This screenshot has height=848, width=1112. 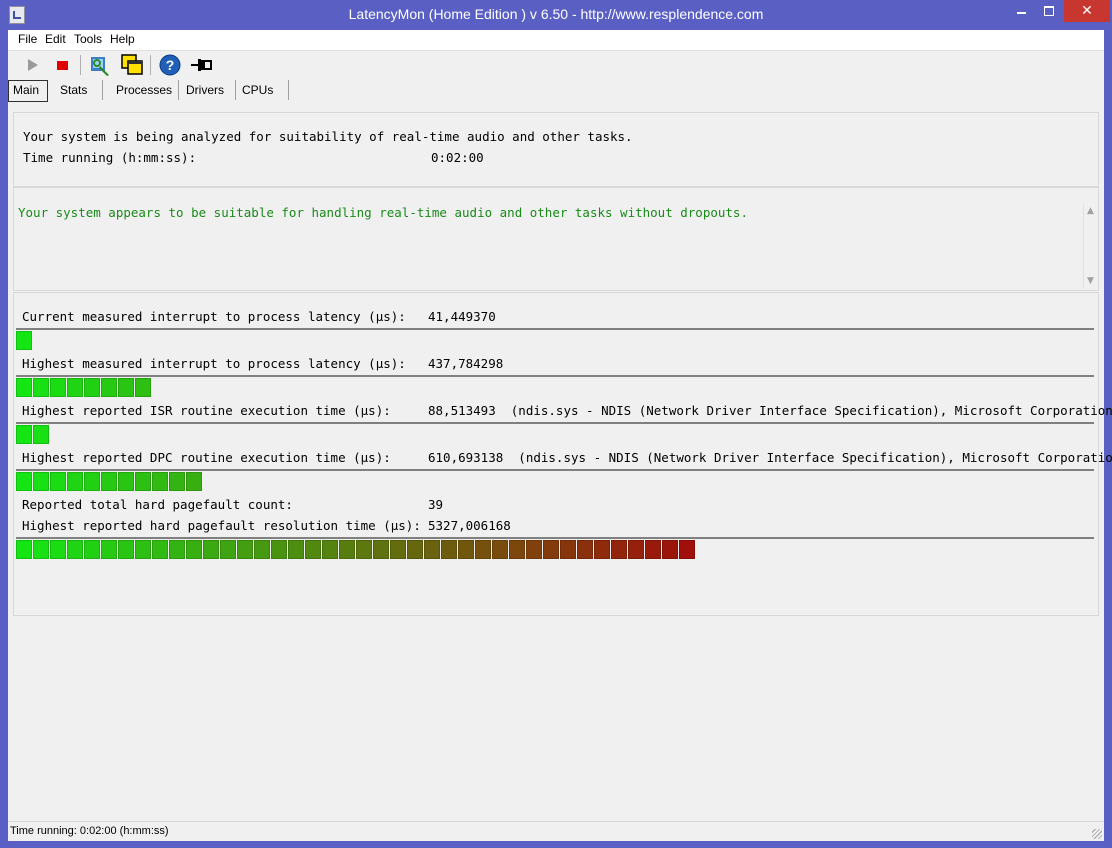 What do you see at coordinates (27, 39) in the screenshot?
I see `menu-file: File` at bounding box center [27, 39].